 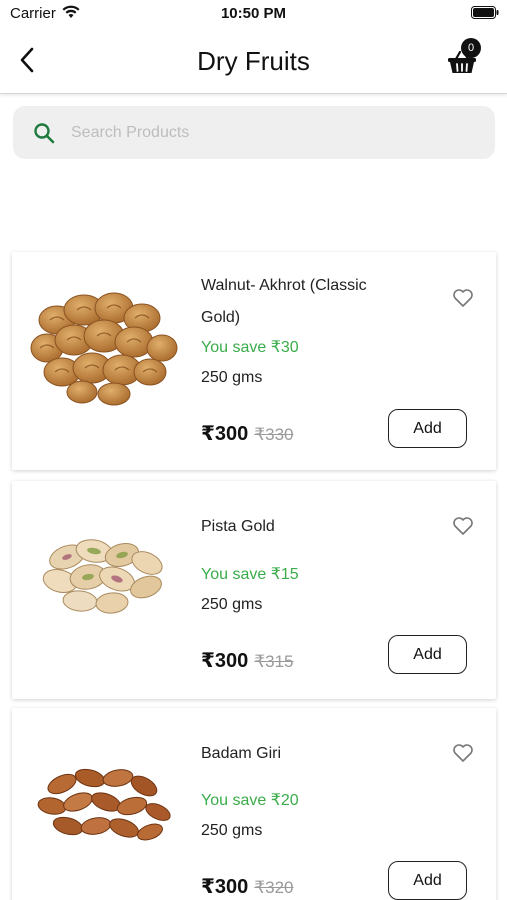 I want to click on status-bar: Carrier 10:50 PM, so click(x=253, y=14).